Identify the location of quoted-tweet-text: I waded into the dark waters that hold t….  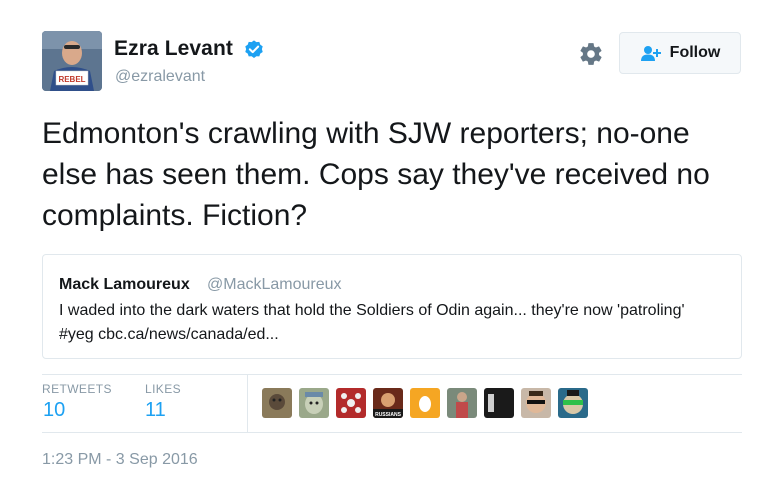
(372, 322).